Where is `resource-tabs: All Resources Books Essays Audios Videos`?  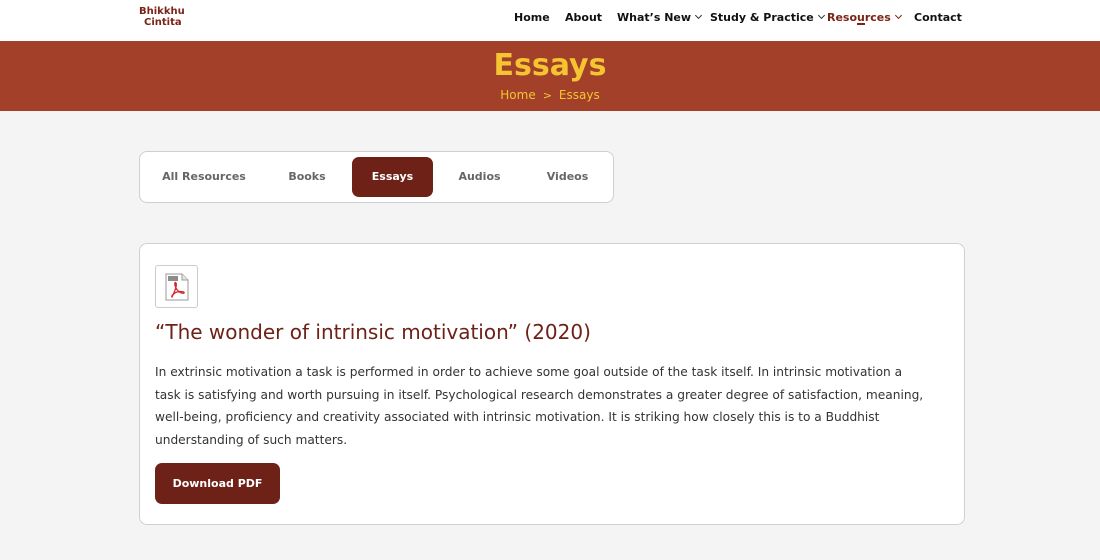 resource-tabs: All Resources Books Essays Audios Videos is located at coordinates (376, 177).